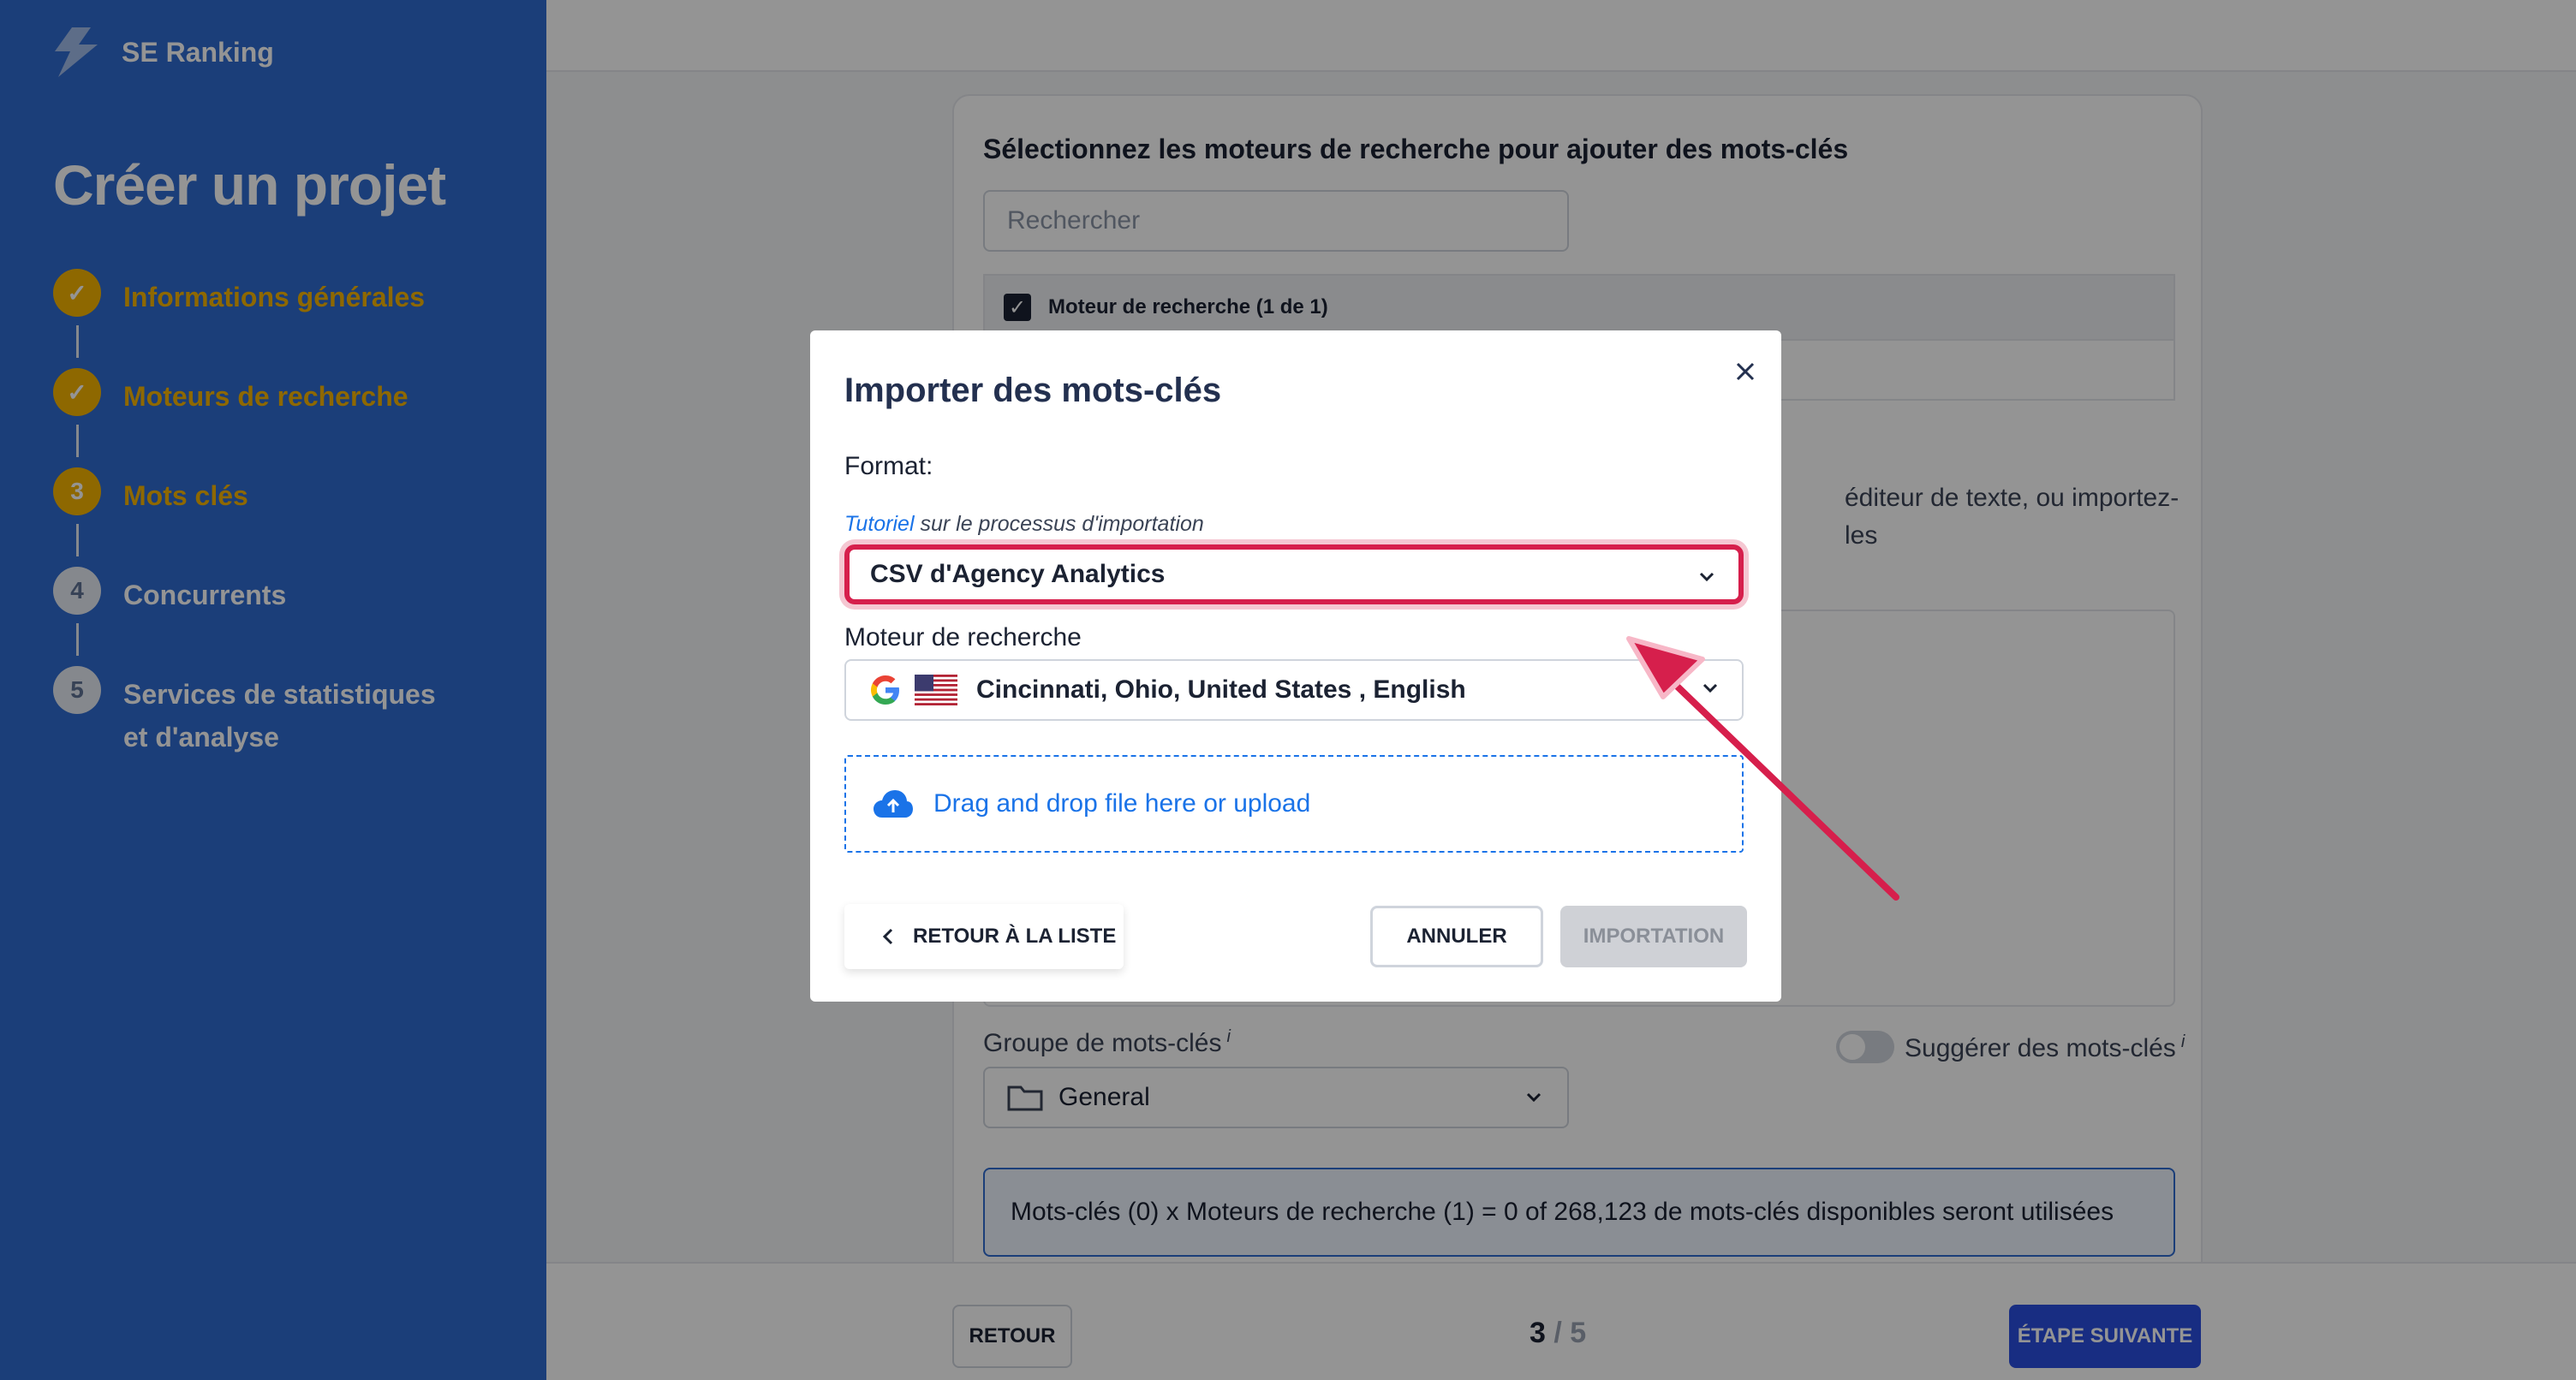  Describe the element at coordinates (1745, 371) in the screenshot. I see `close-icon` at that location.